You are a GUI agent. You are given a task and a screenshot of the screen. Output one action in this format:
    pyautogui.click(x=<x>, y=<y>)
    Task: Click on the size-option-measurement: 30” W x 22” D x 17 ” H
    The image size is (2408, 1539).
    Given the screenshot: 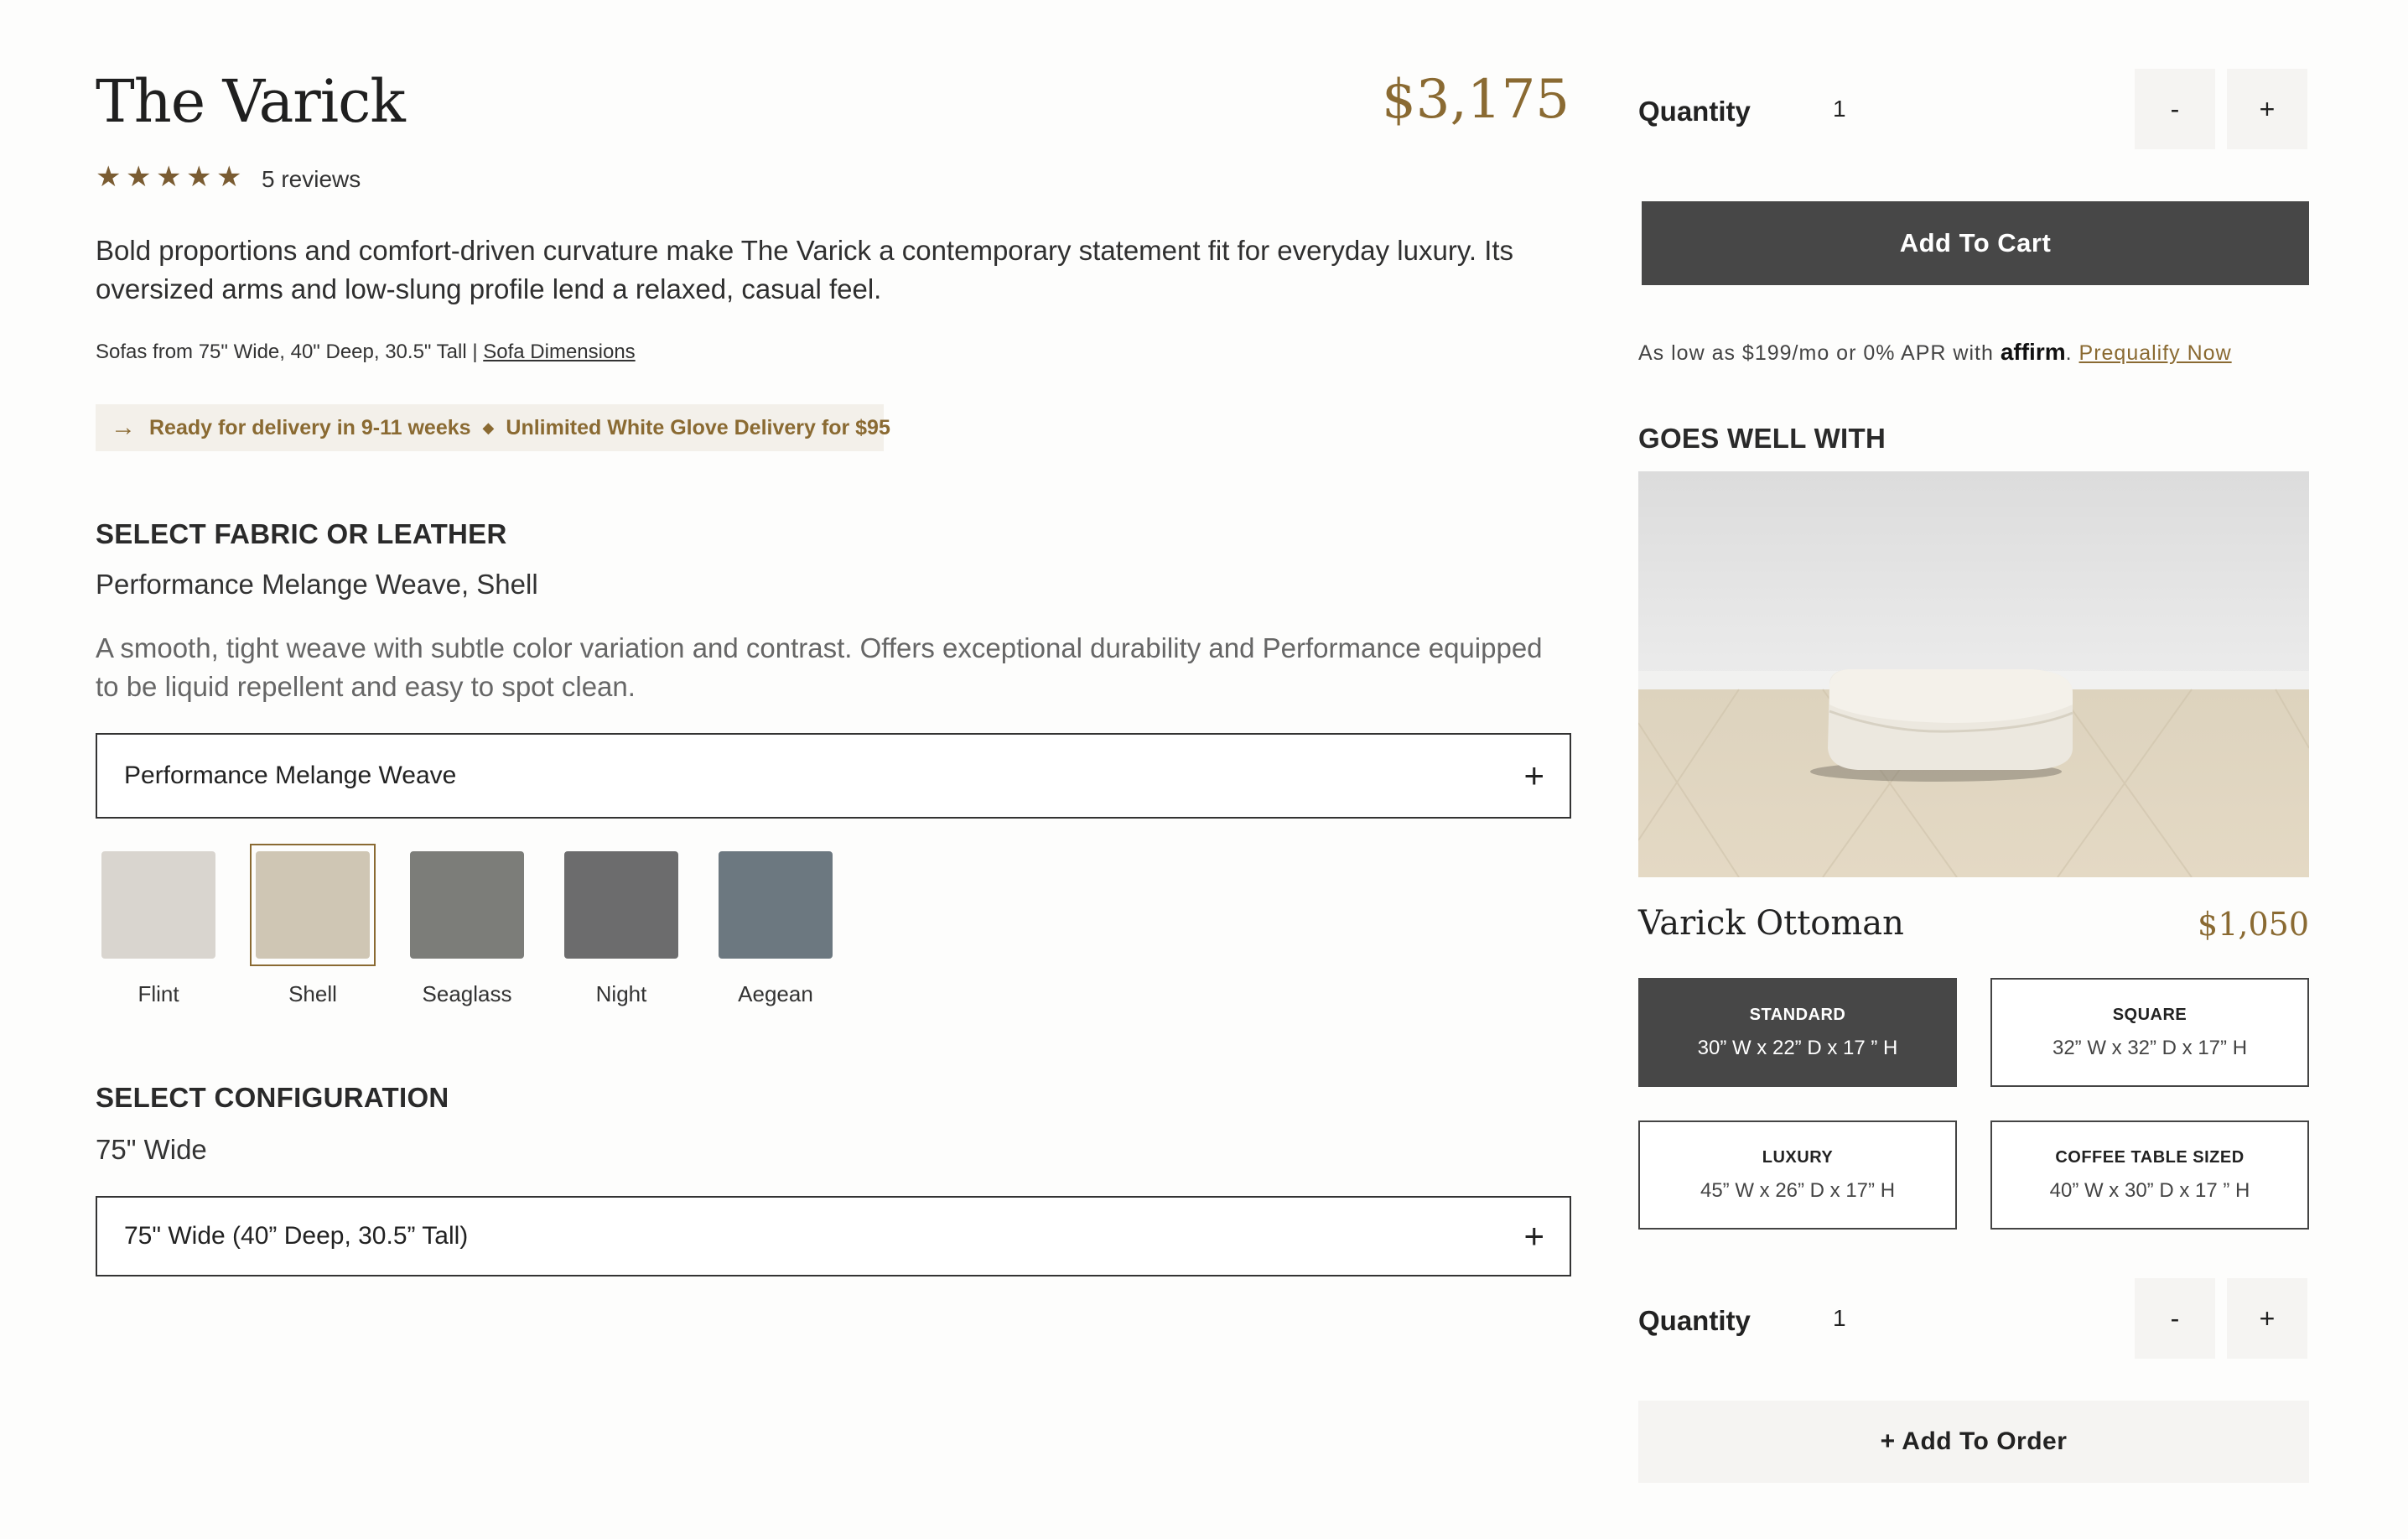 What is the action you would take?
    pyautogui.click(x=1797, y=1047)
    